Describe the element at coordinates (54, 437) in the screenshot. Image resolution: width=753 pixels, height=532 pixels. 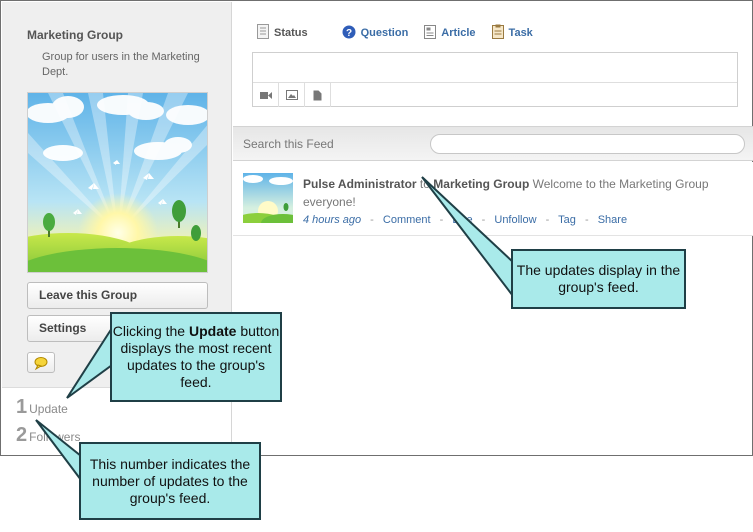
I see `followers-label: Followers` at that location.